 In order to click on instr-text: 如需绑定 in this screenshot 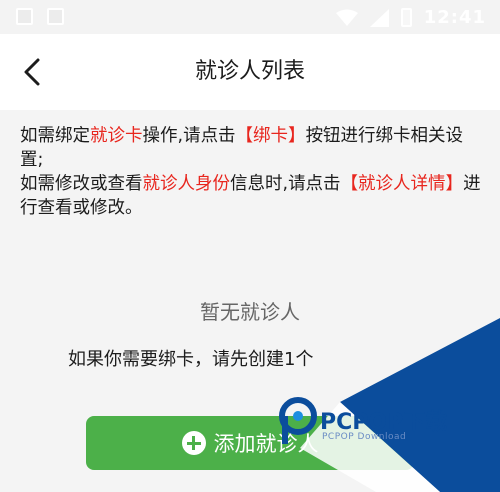, I will do `click(55, 136)`.